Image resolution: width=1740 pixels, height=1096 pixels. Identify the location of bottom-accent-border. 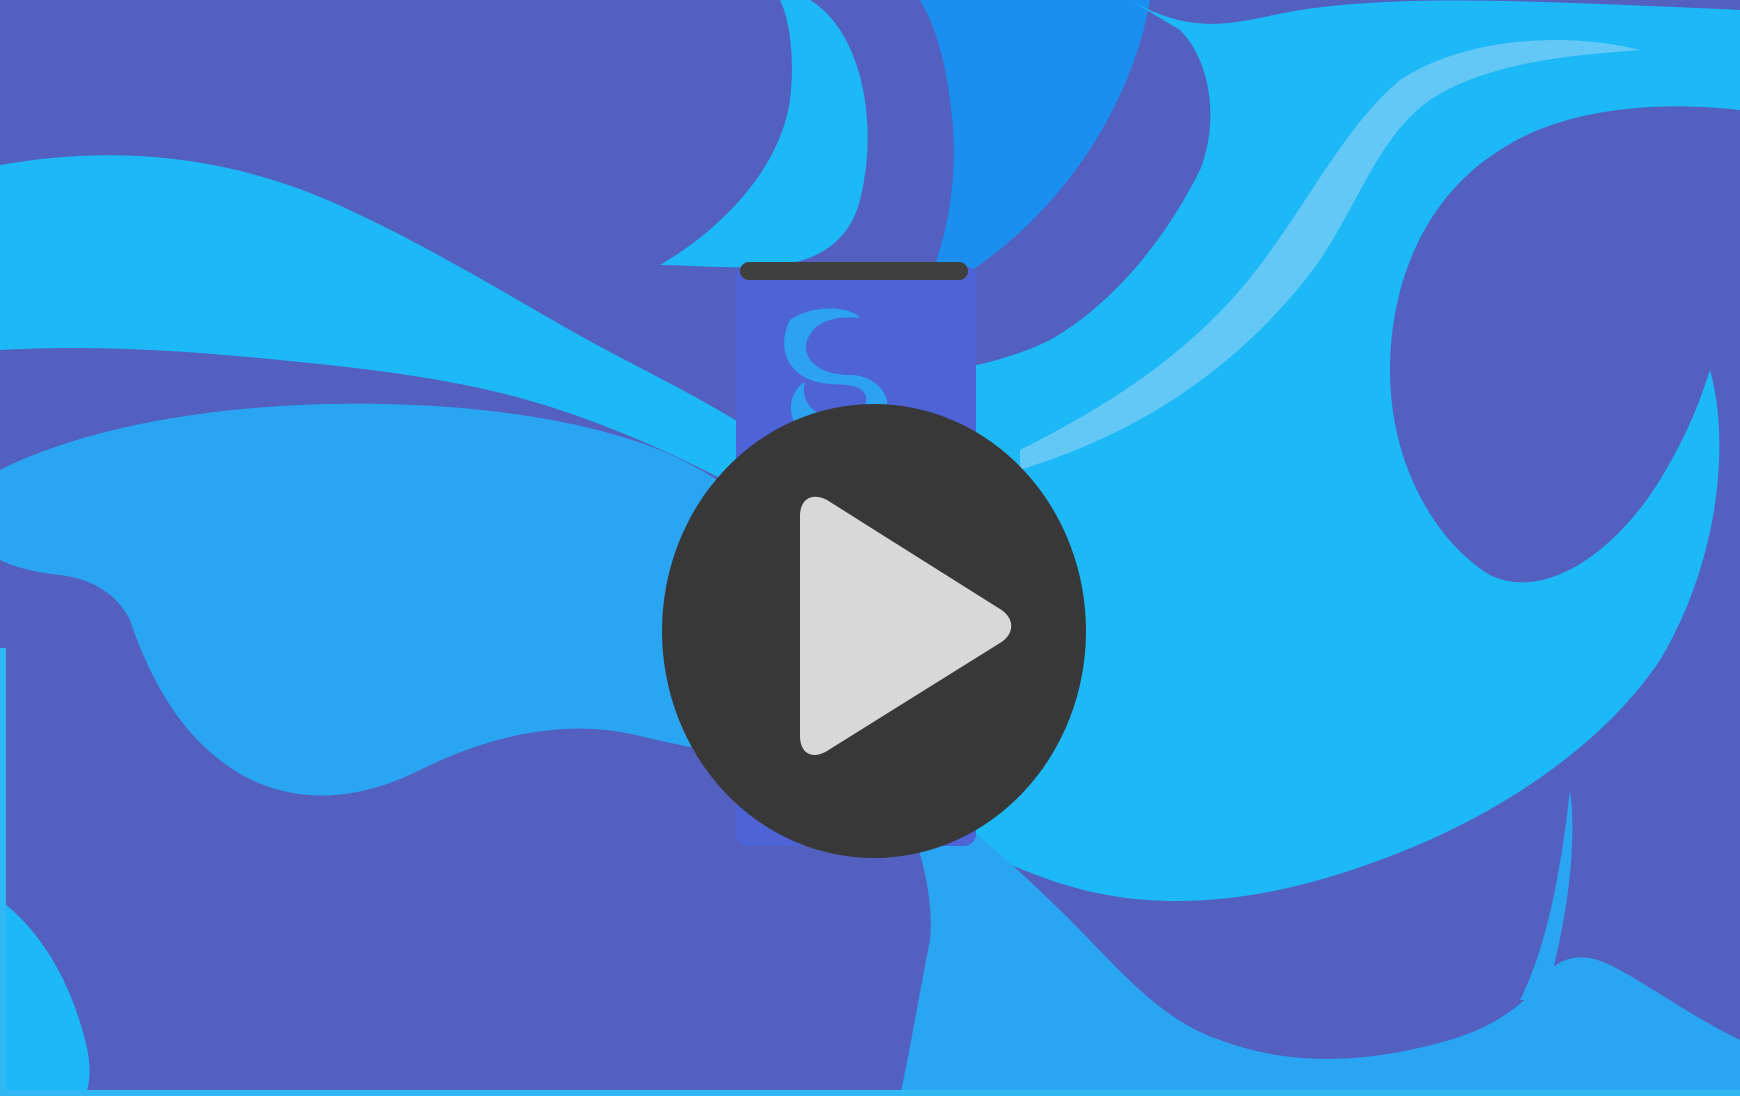
(870, 1093).